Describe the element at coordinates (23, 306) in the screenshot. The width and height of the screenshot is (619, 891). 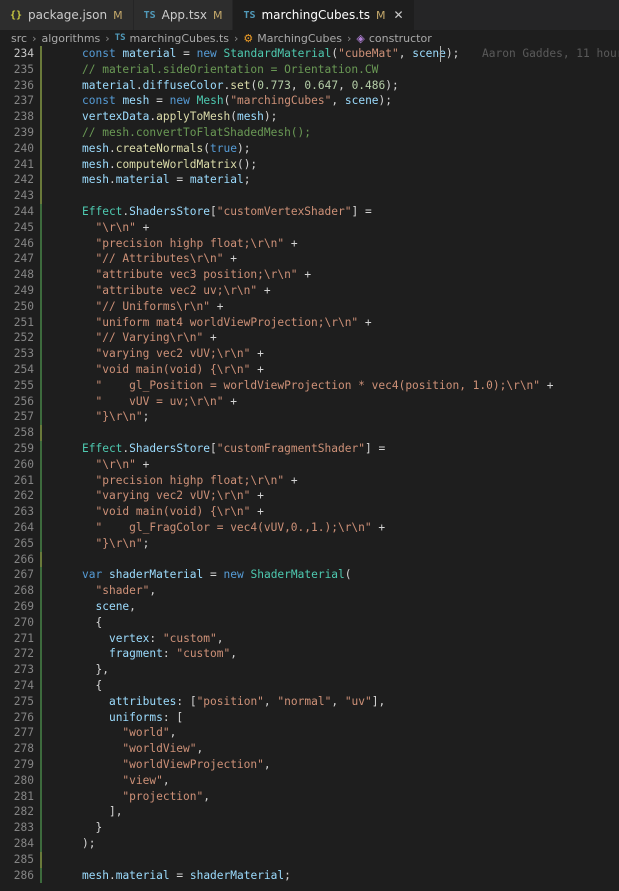
I see `line-number: 250` at that location.